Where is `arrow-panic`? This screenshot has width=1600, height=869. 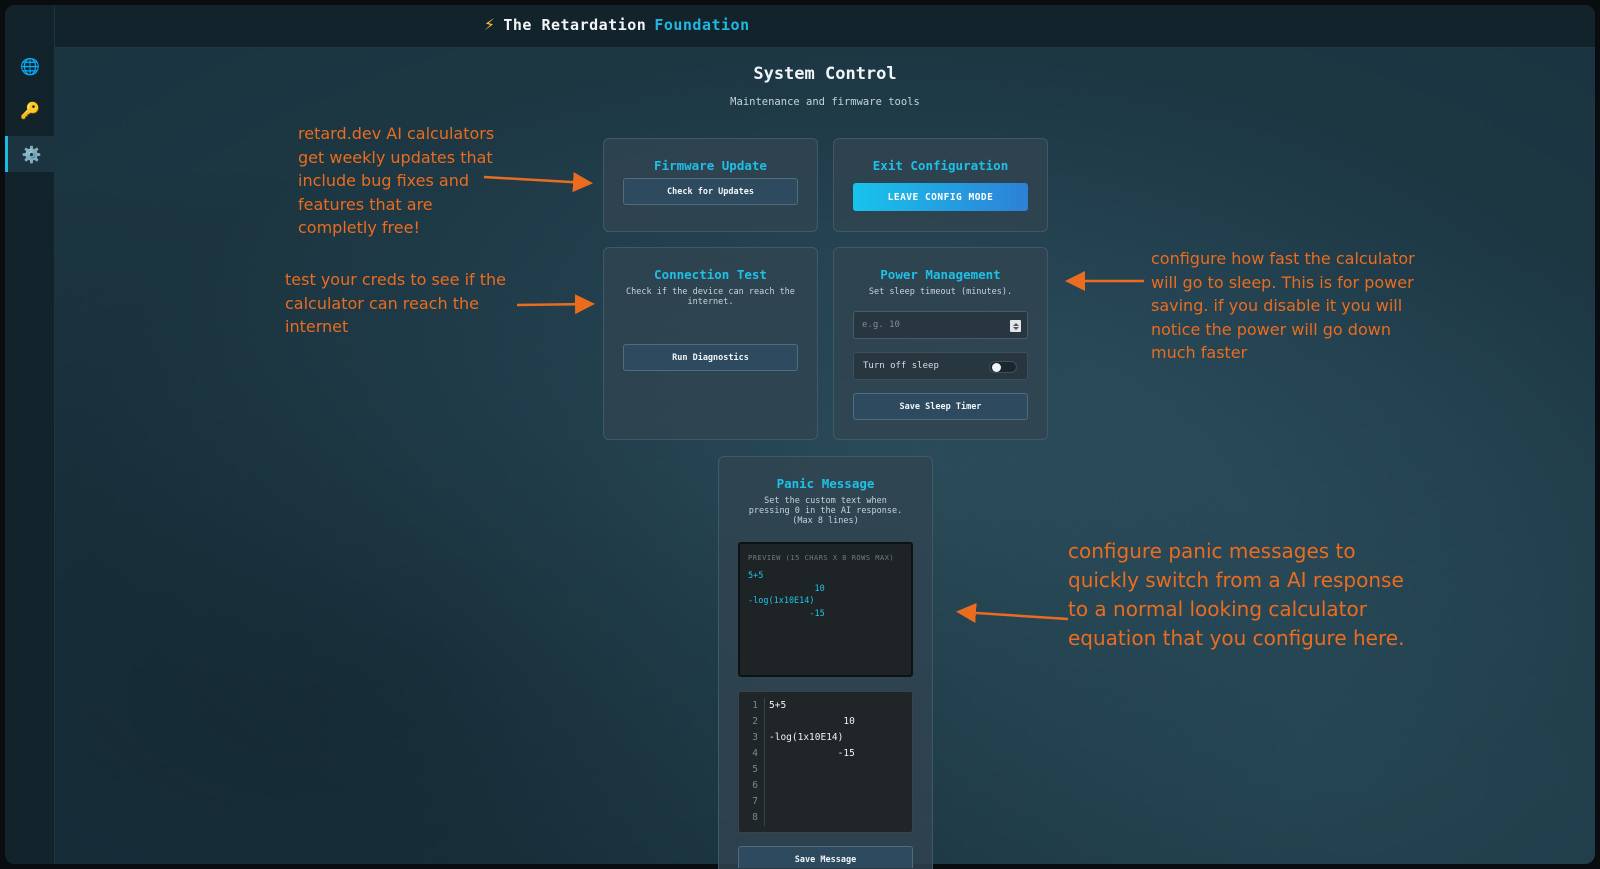
arrow-panic is located at coordinates (1012, 613).